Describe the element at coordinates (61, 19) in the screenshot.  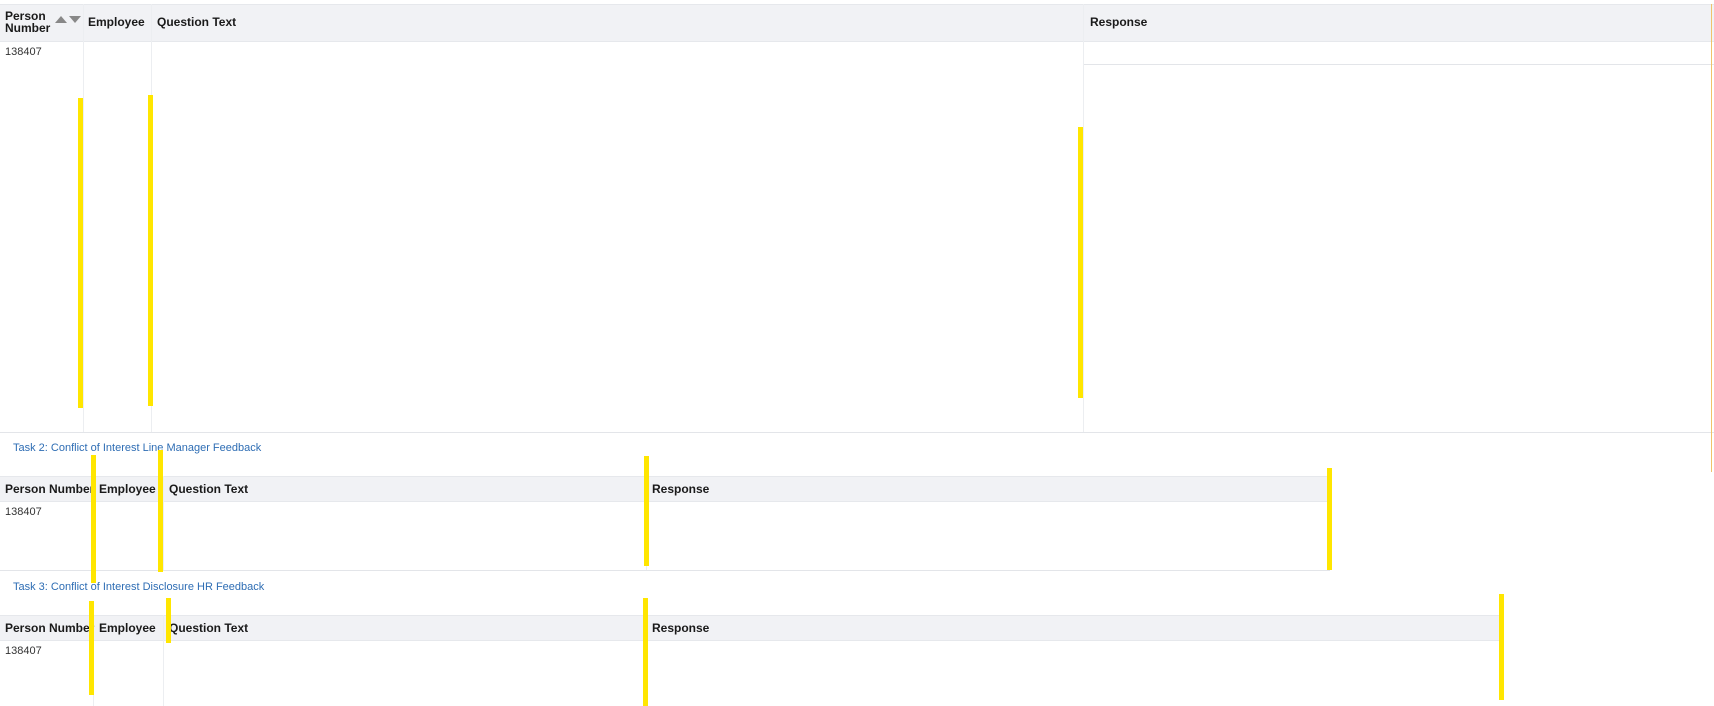
I see `sort-ascending-icon` at that location.